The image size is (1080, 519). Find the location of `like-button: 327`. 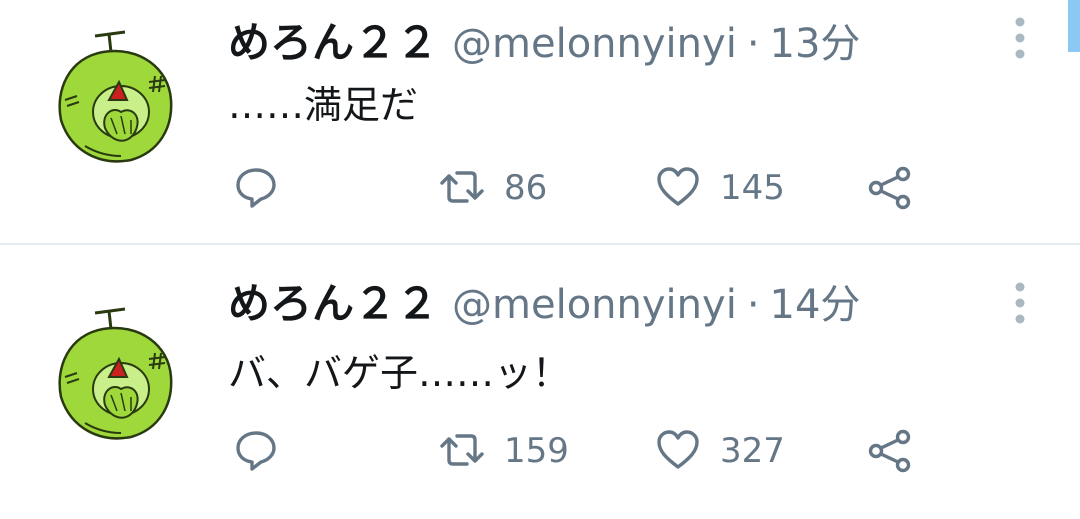

like-button: 327 is located at coordinates (720, 451).